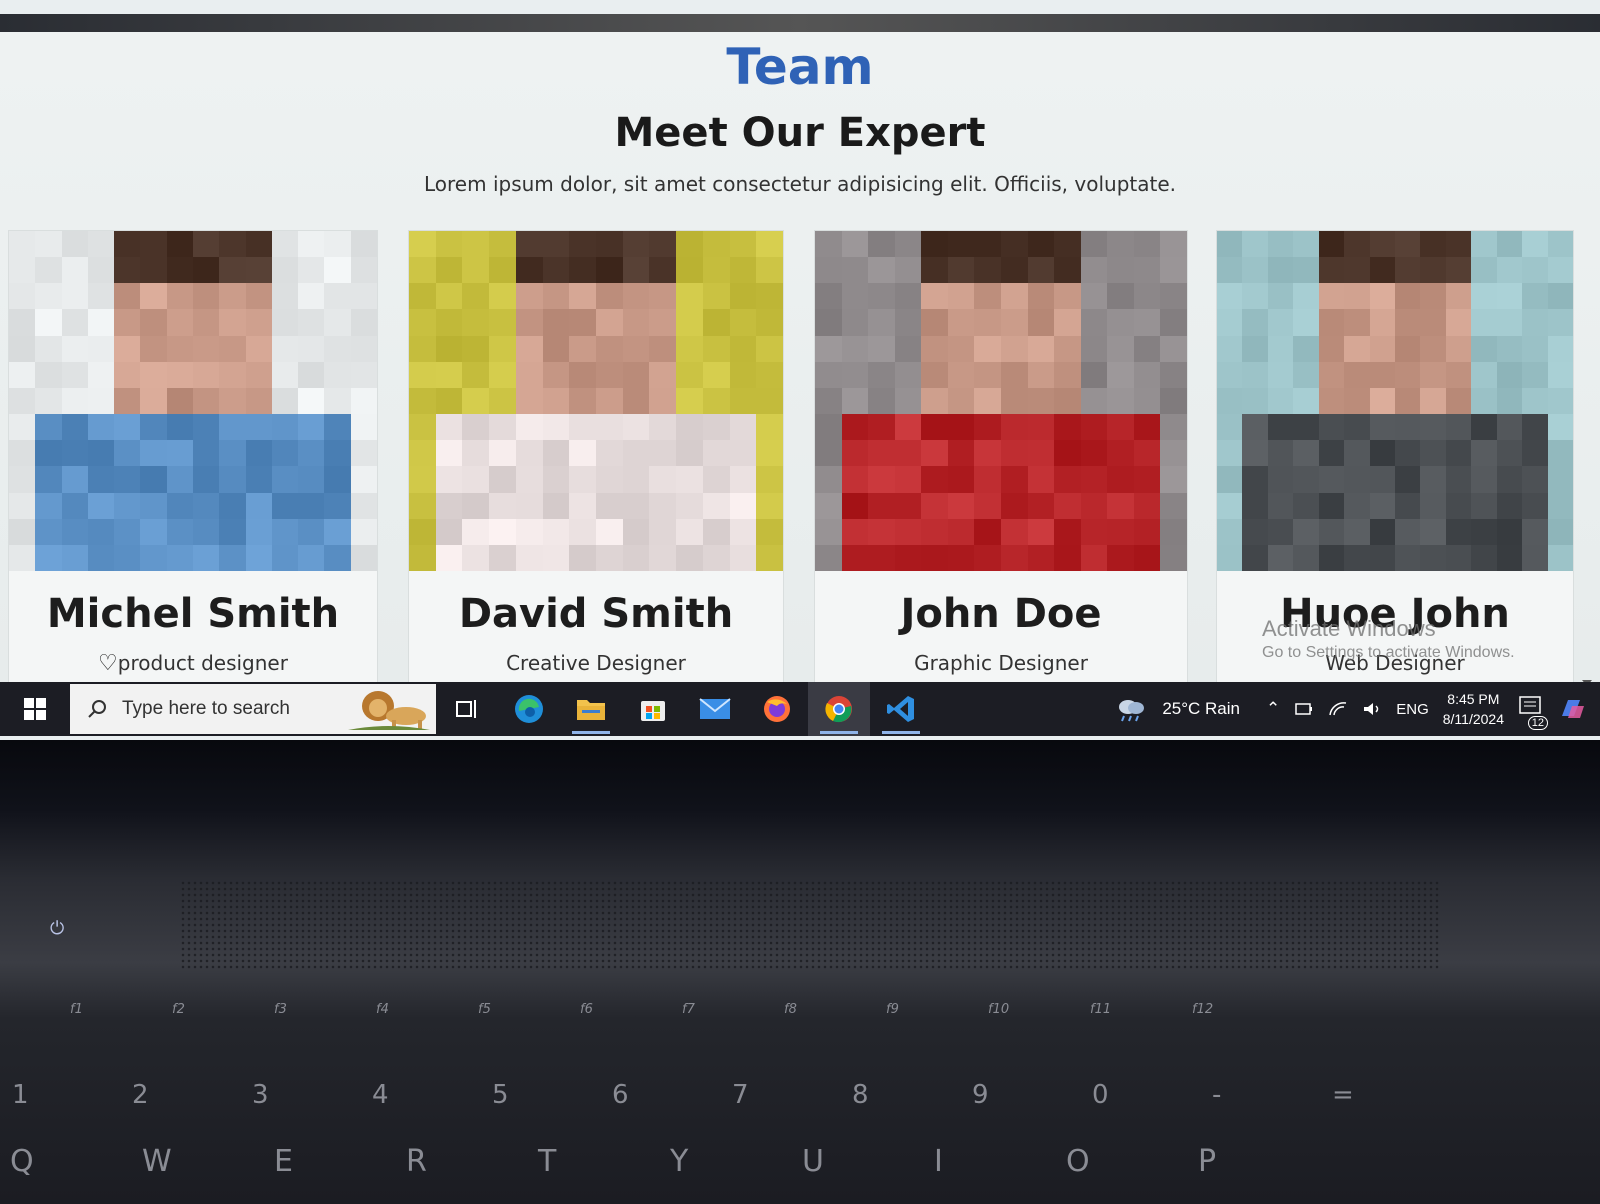 This screenshot has height=1204, width=1600. I want to click on vscode-button, so click(901, 709).